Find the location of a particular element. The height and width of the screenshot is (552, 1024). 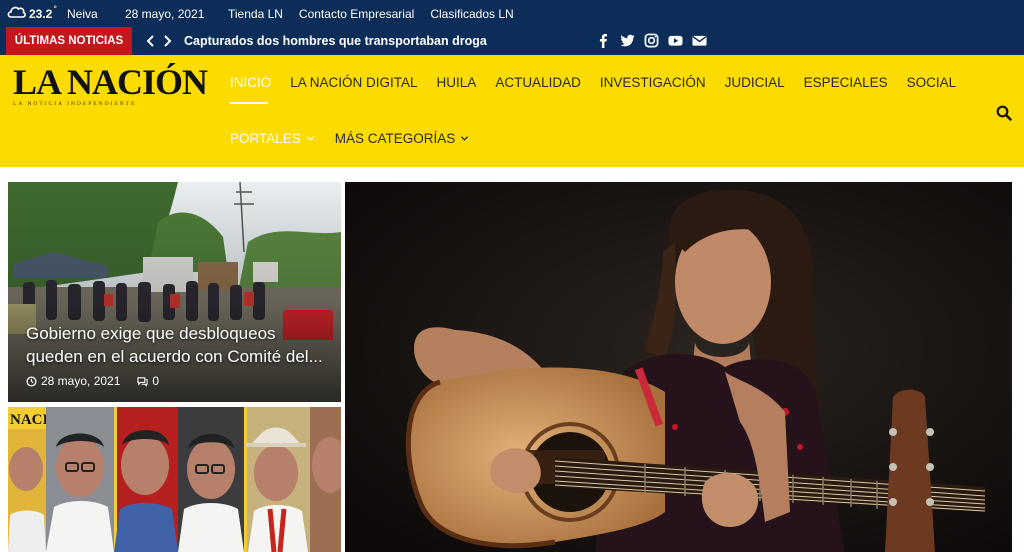

instagram-icon is located at coordinates (651, 40).